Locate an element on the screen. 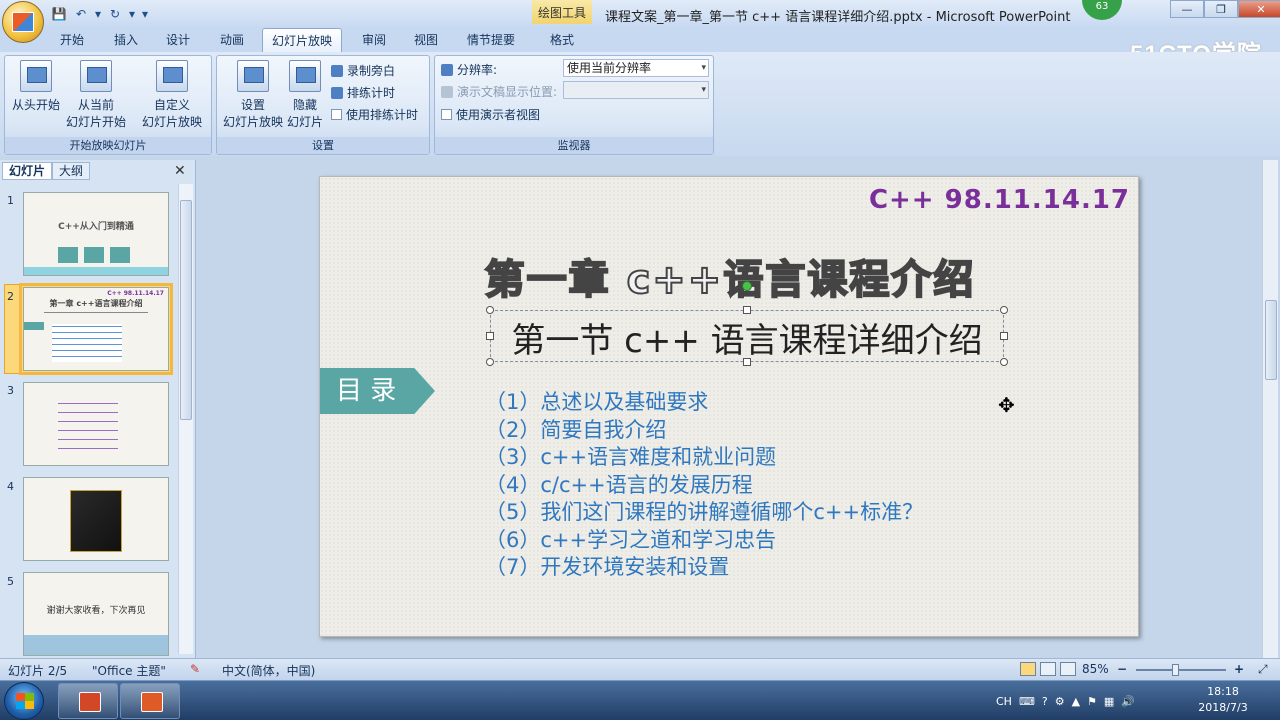 The image size is (1280, 720). undo-dropdown-icon: ▾ is located at coordinates (98, 14).